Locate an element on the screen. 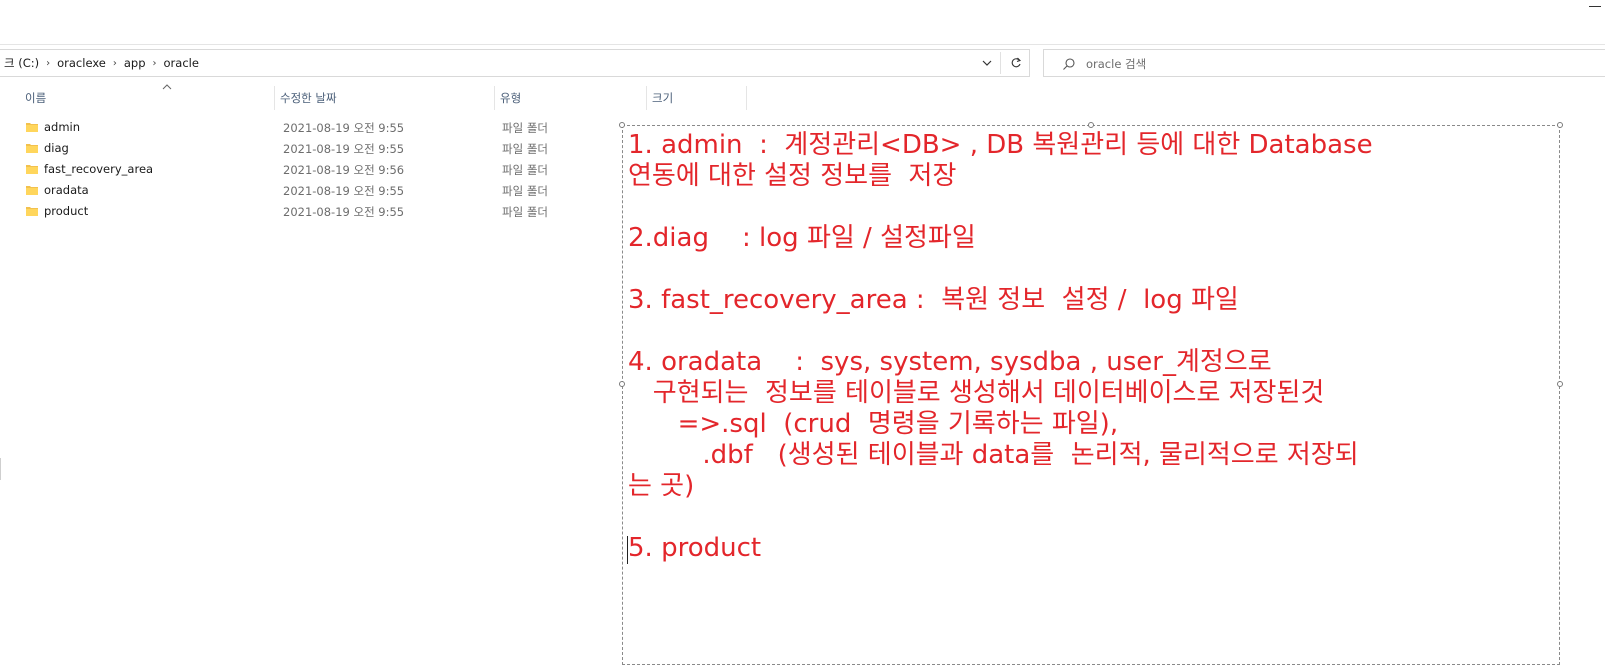 This screenshot has width=1605, height=665. search-placeholder: oracle 검색 is located at coordinates (1116, 64).